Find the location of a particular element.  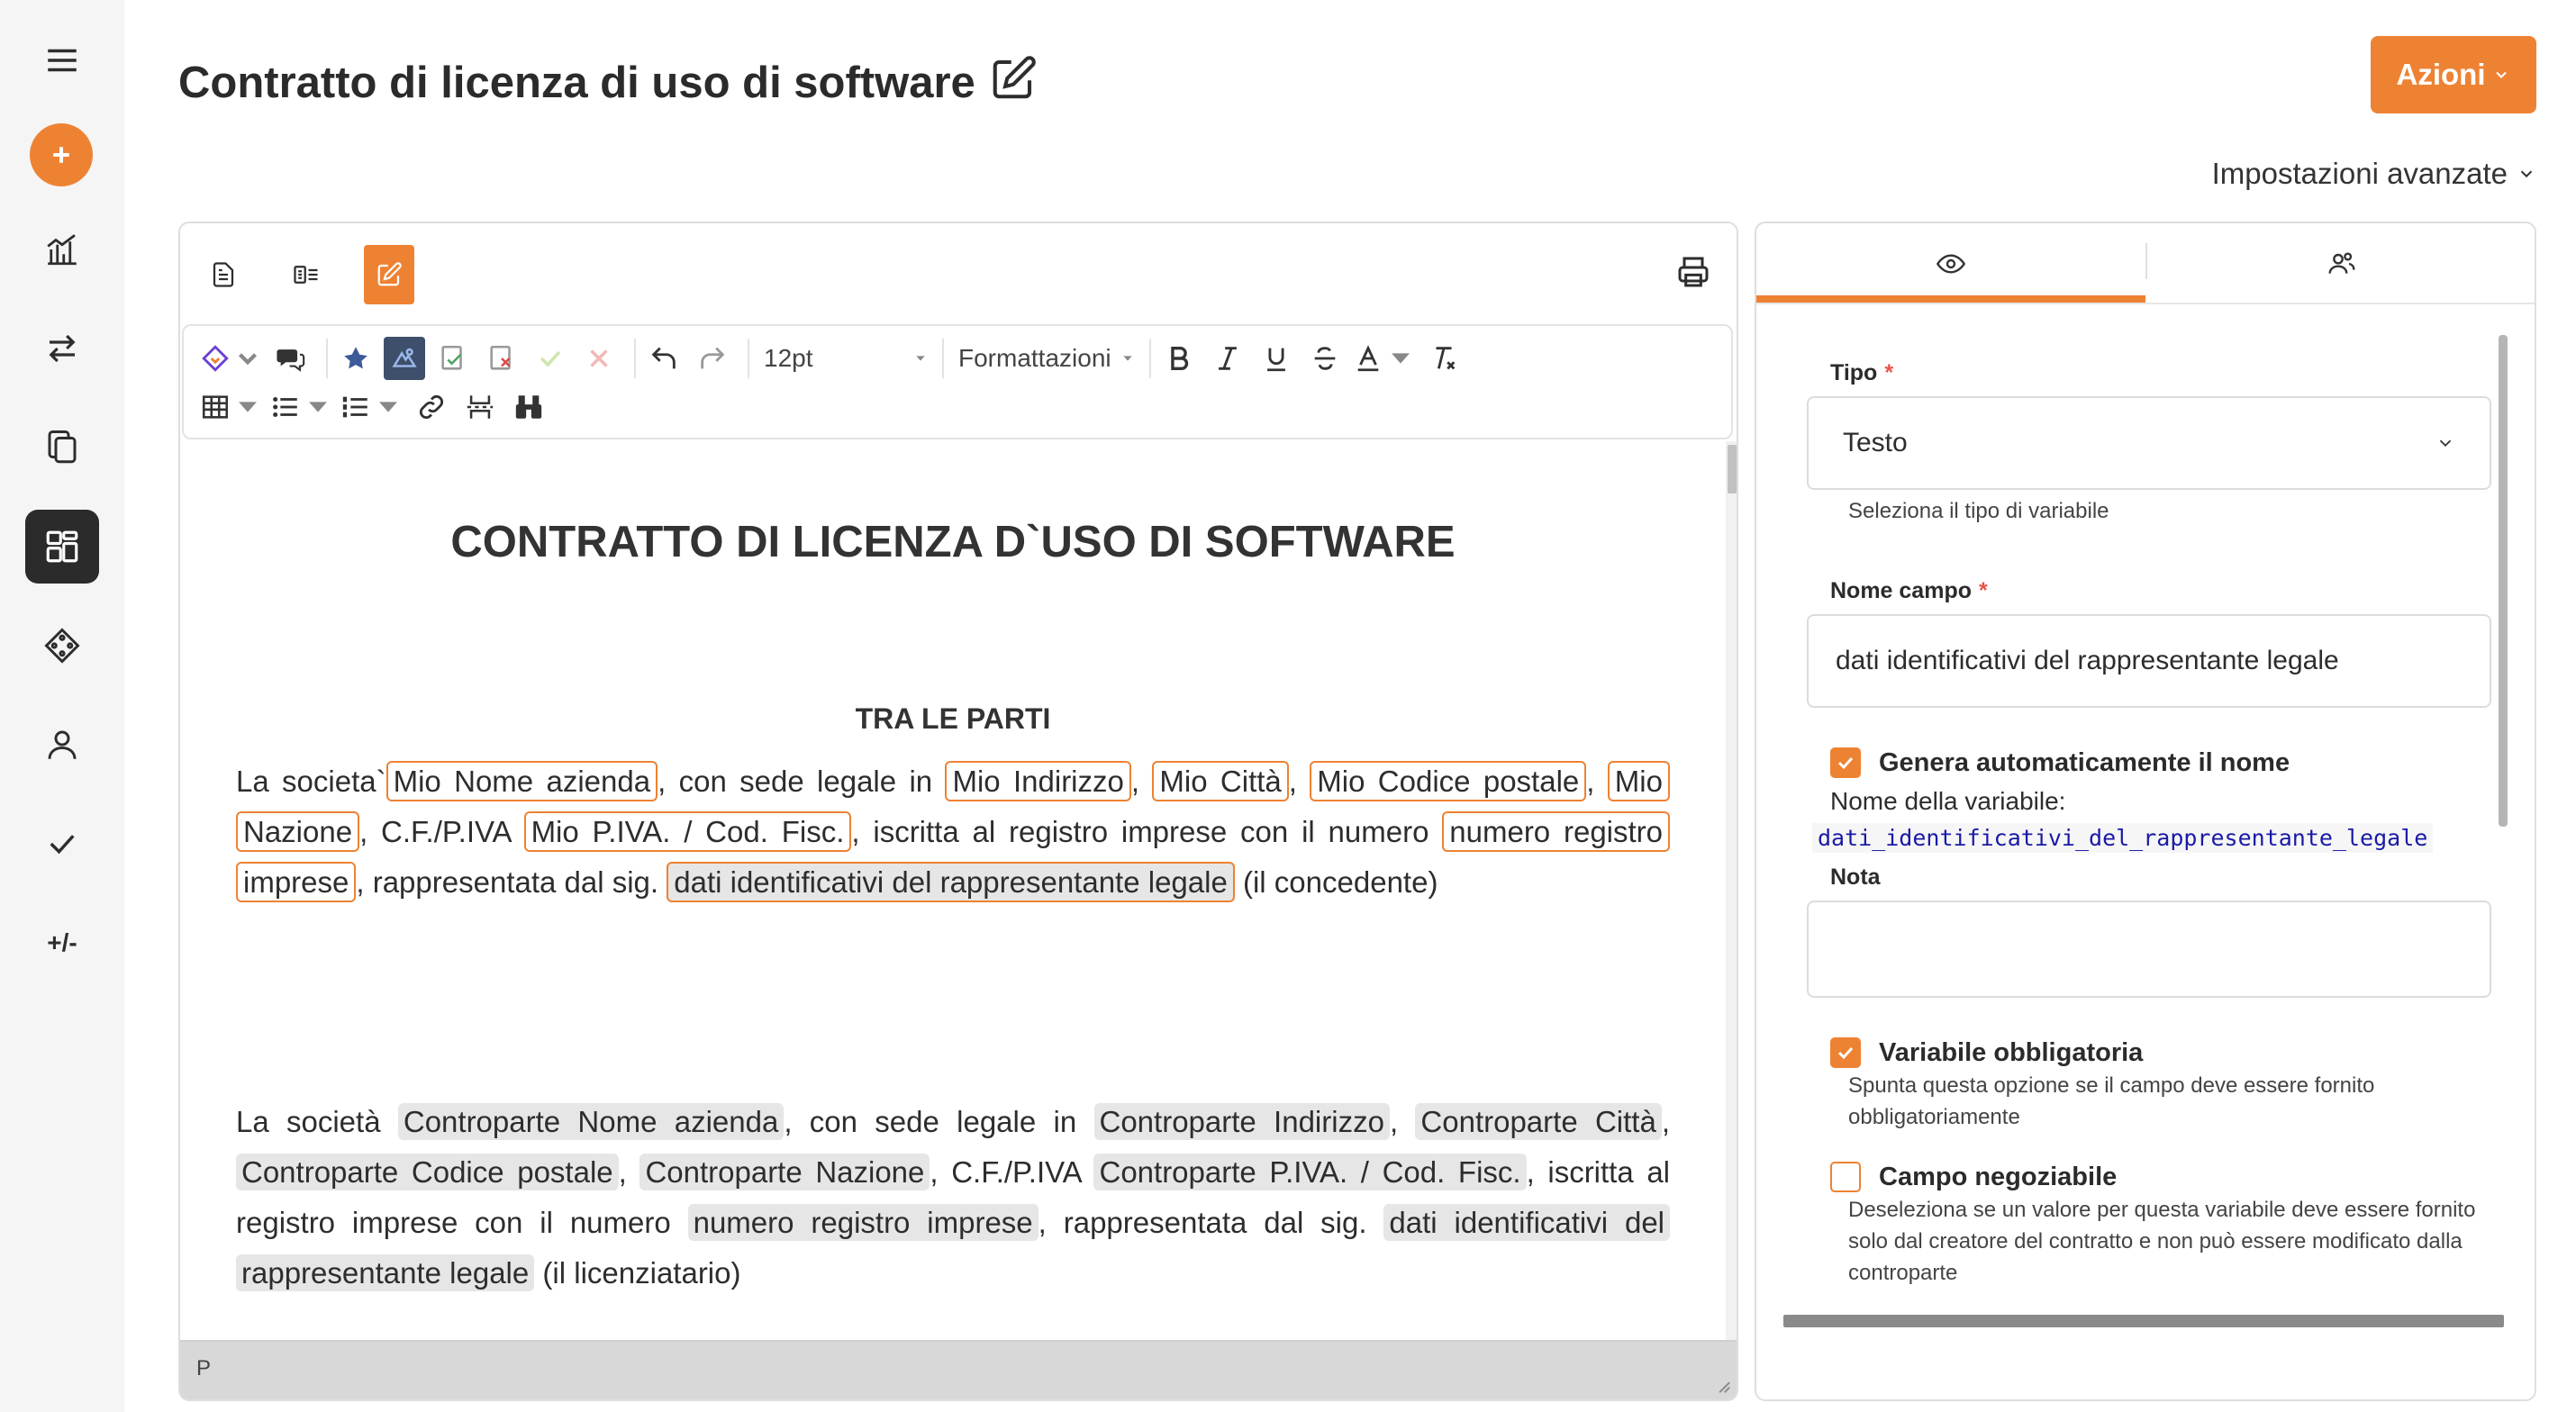

auto-name-checkbox is located at coordinates (1846, 762).